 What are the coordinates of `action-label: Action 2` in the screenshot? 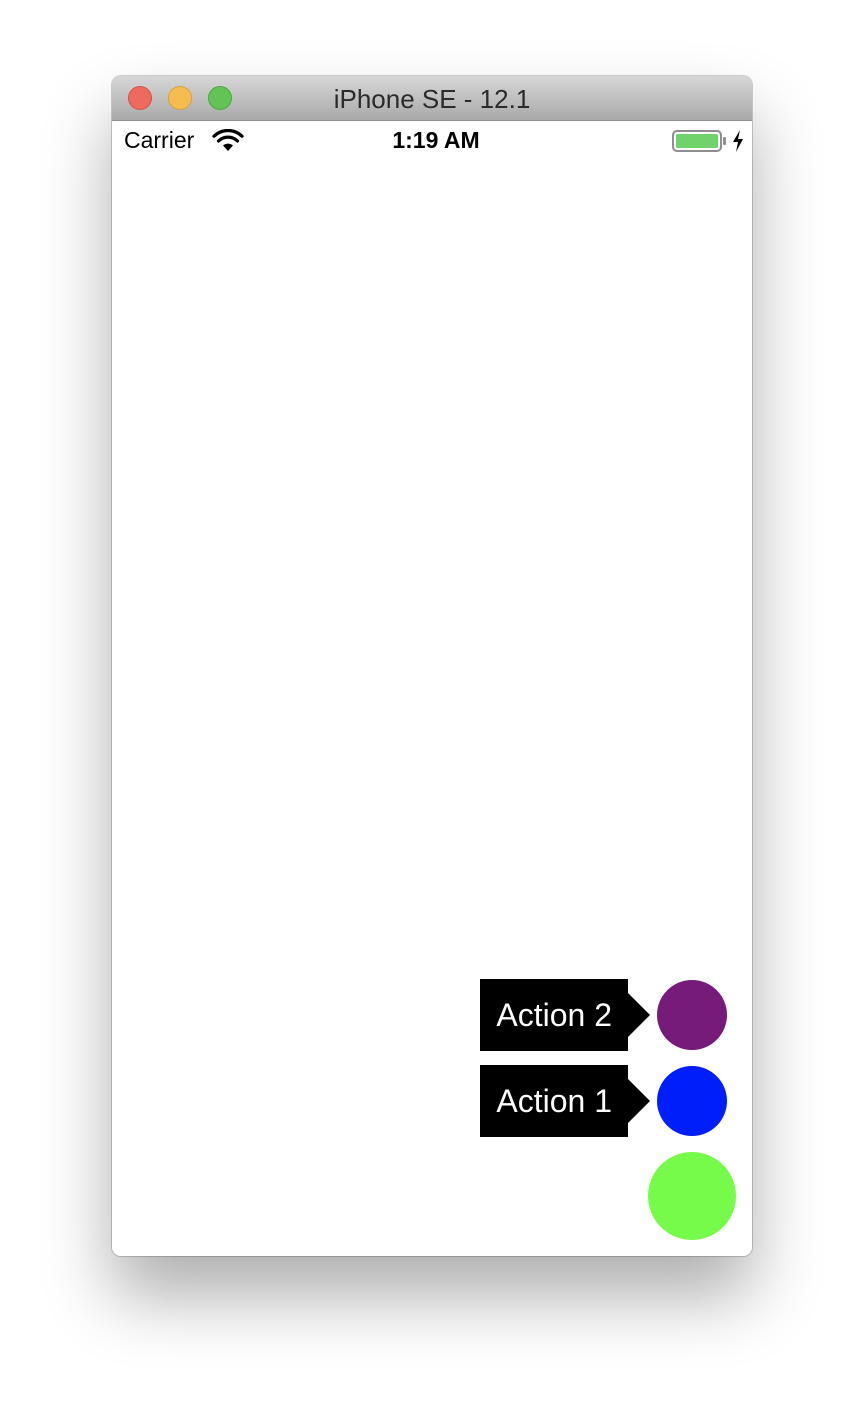 It's located at (554, 1015).